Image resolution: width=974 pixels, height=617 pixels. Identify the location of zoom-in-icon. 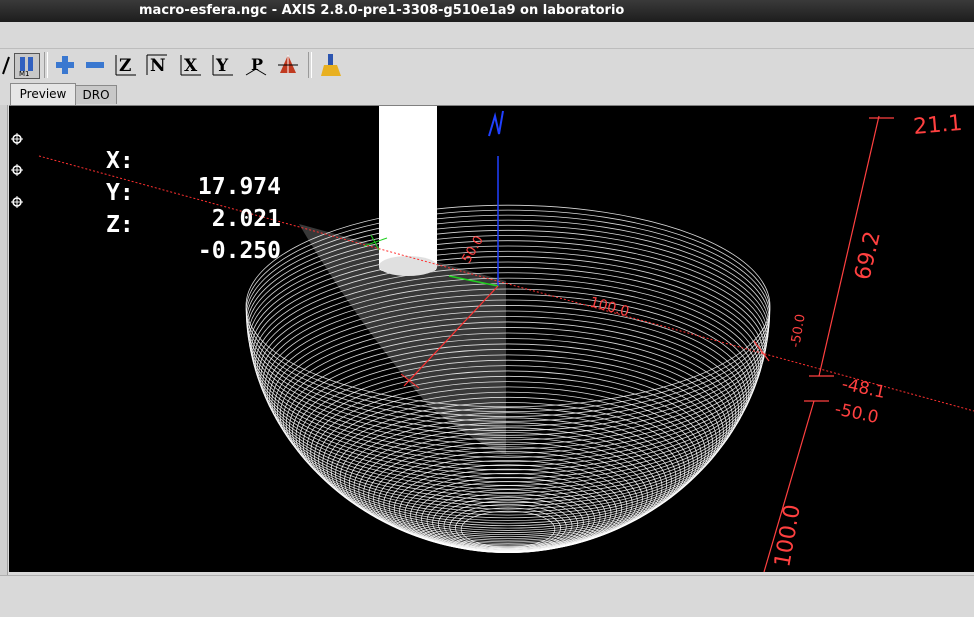
(65, 65).